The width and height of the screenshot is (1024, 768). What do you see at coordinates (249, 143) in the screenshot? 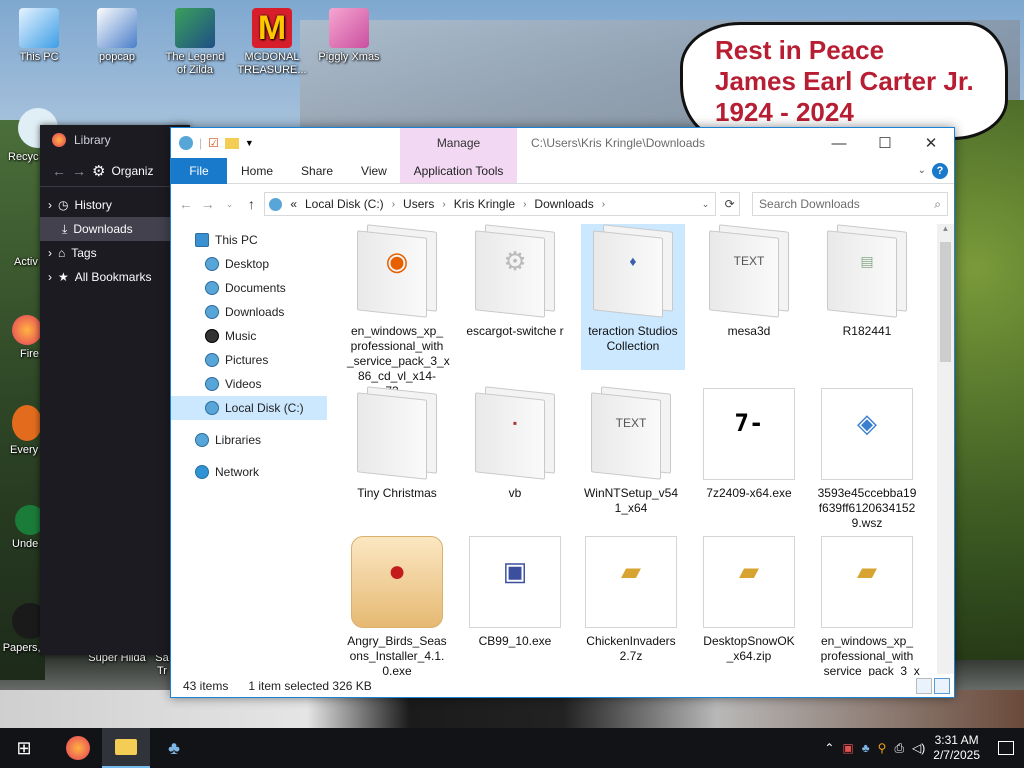
I see `customize-dropdown-icon: ▼` at bounding box center [249, 143].